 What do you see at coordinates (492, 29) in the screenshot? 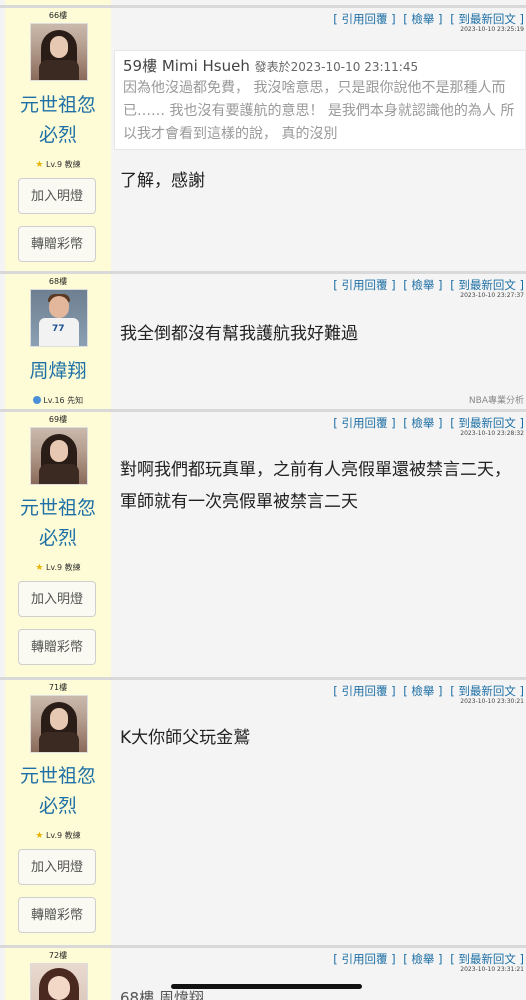
I see `post-time: 2023-10-10 23:25:19` at bounding box center [492, 29].